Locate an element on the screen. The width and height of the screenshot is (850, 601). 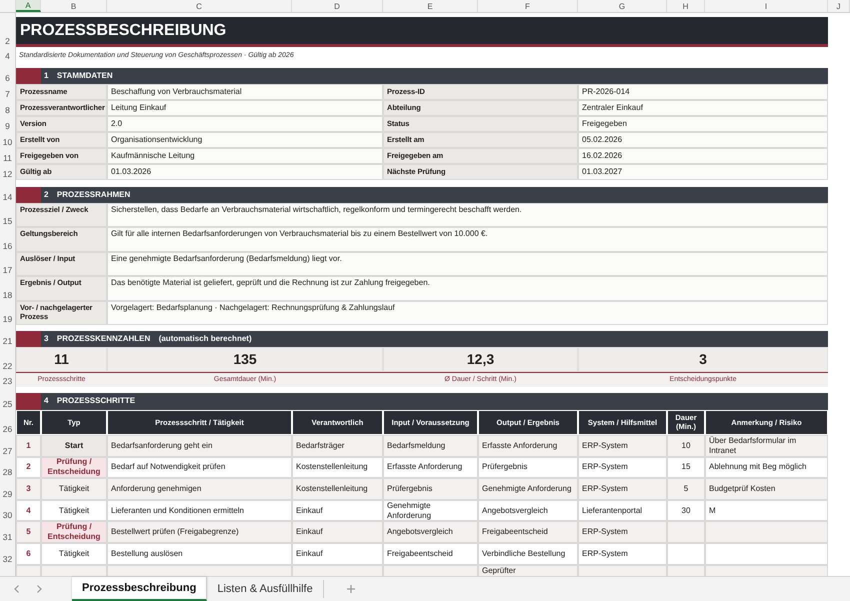
table-cell: Bedarfsanforderung geht ein is located at coordinates (199, 445).